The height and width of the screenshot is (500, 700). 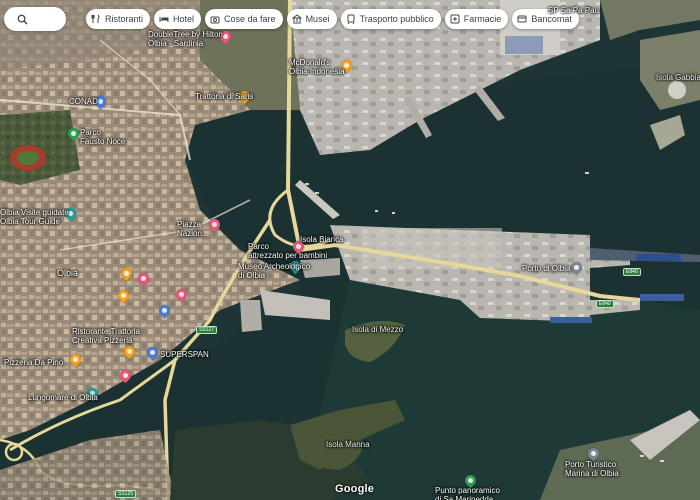 I want to click on chip-trasporto-pubblico: Trasporto pubblico, so click(x=390, y=19).